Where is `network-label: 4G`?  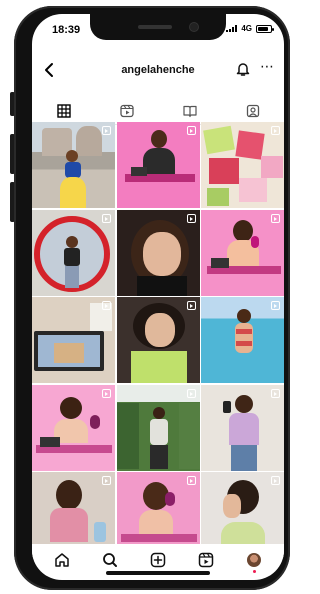
network-label: 4G is located at coordinates (246, 28).